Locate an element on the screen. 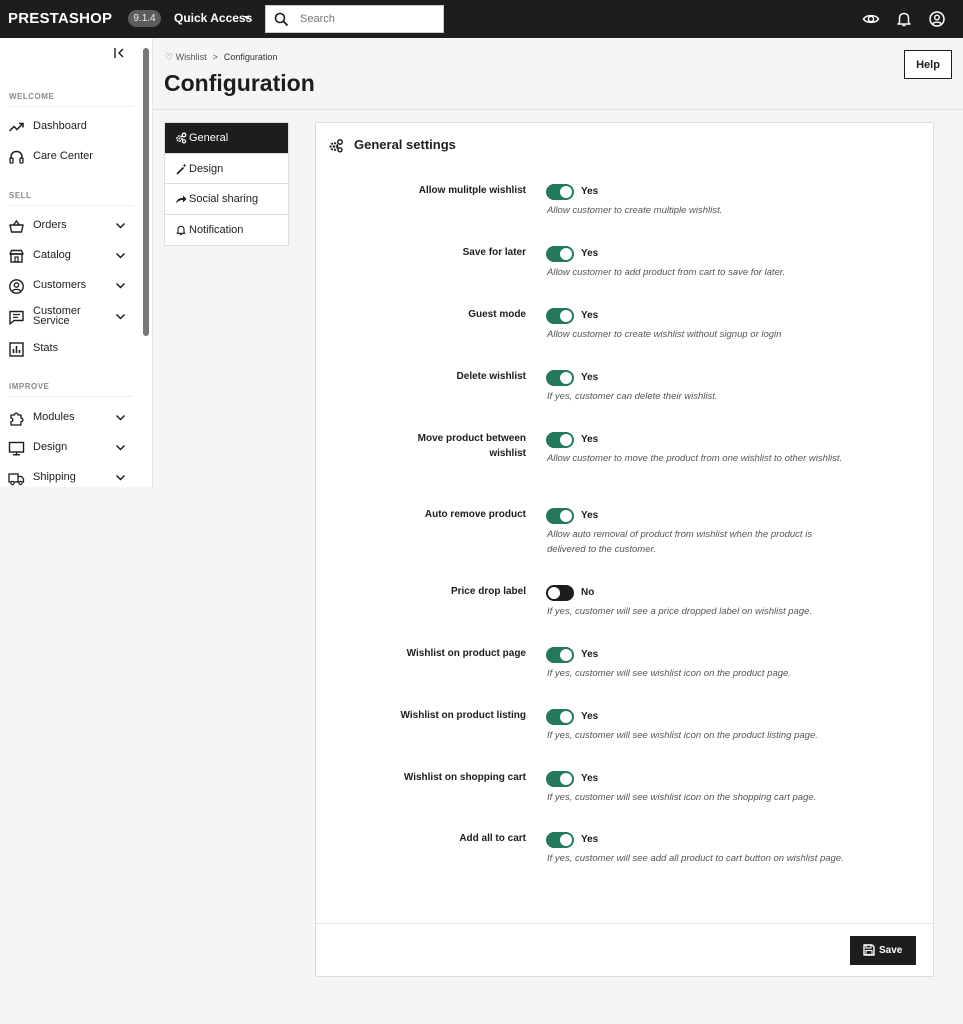 The width and height of the screenshot is (963, 1024). user-circle-icon is located at coordinates (16, 286).